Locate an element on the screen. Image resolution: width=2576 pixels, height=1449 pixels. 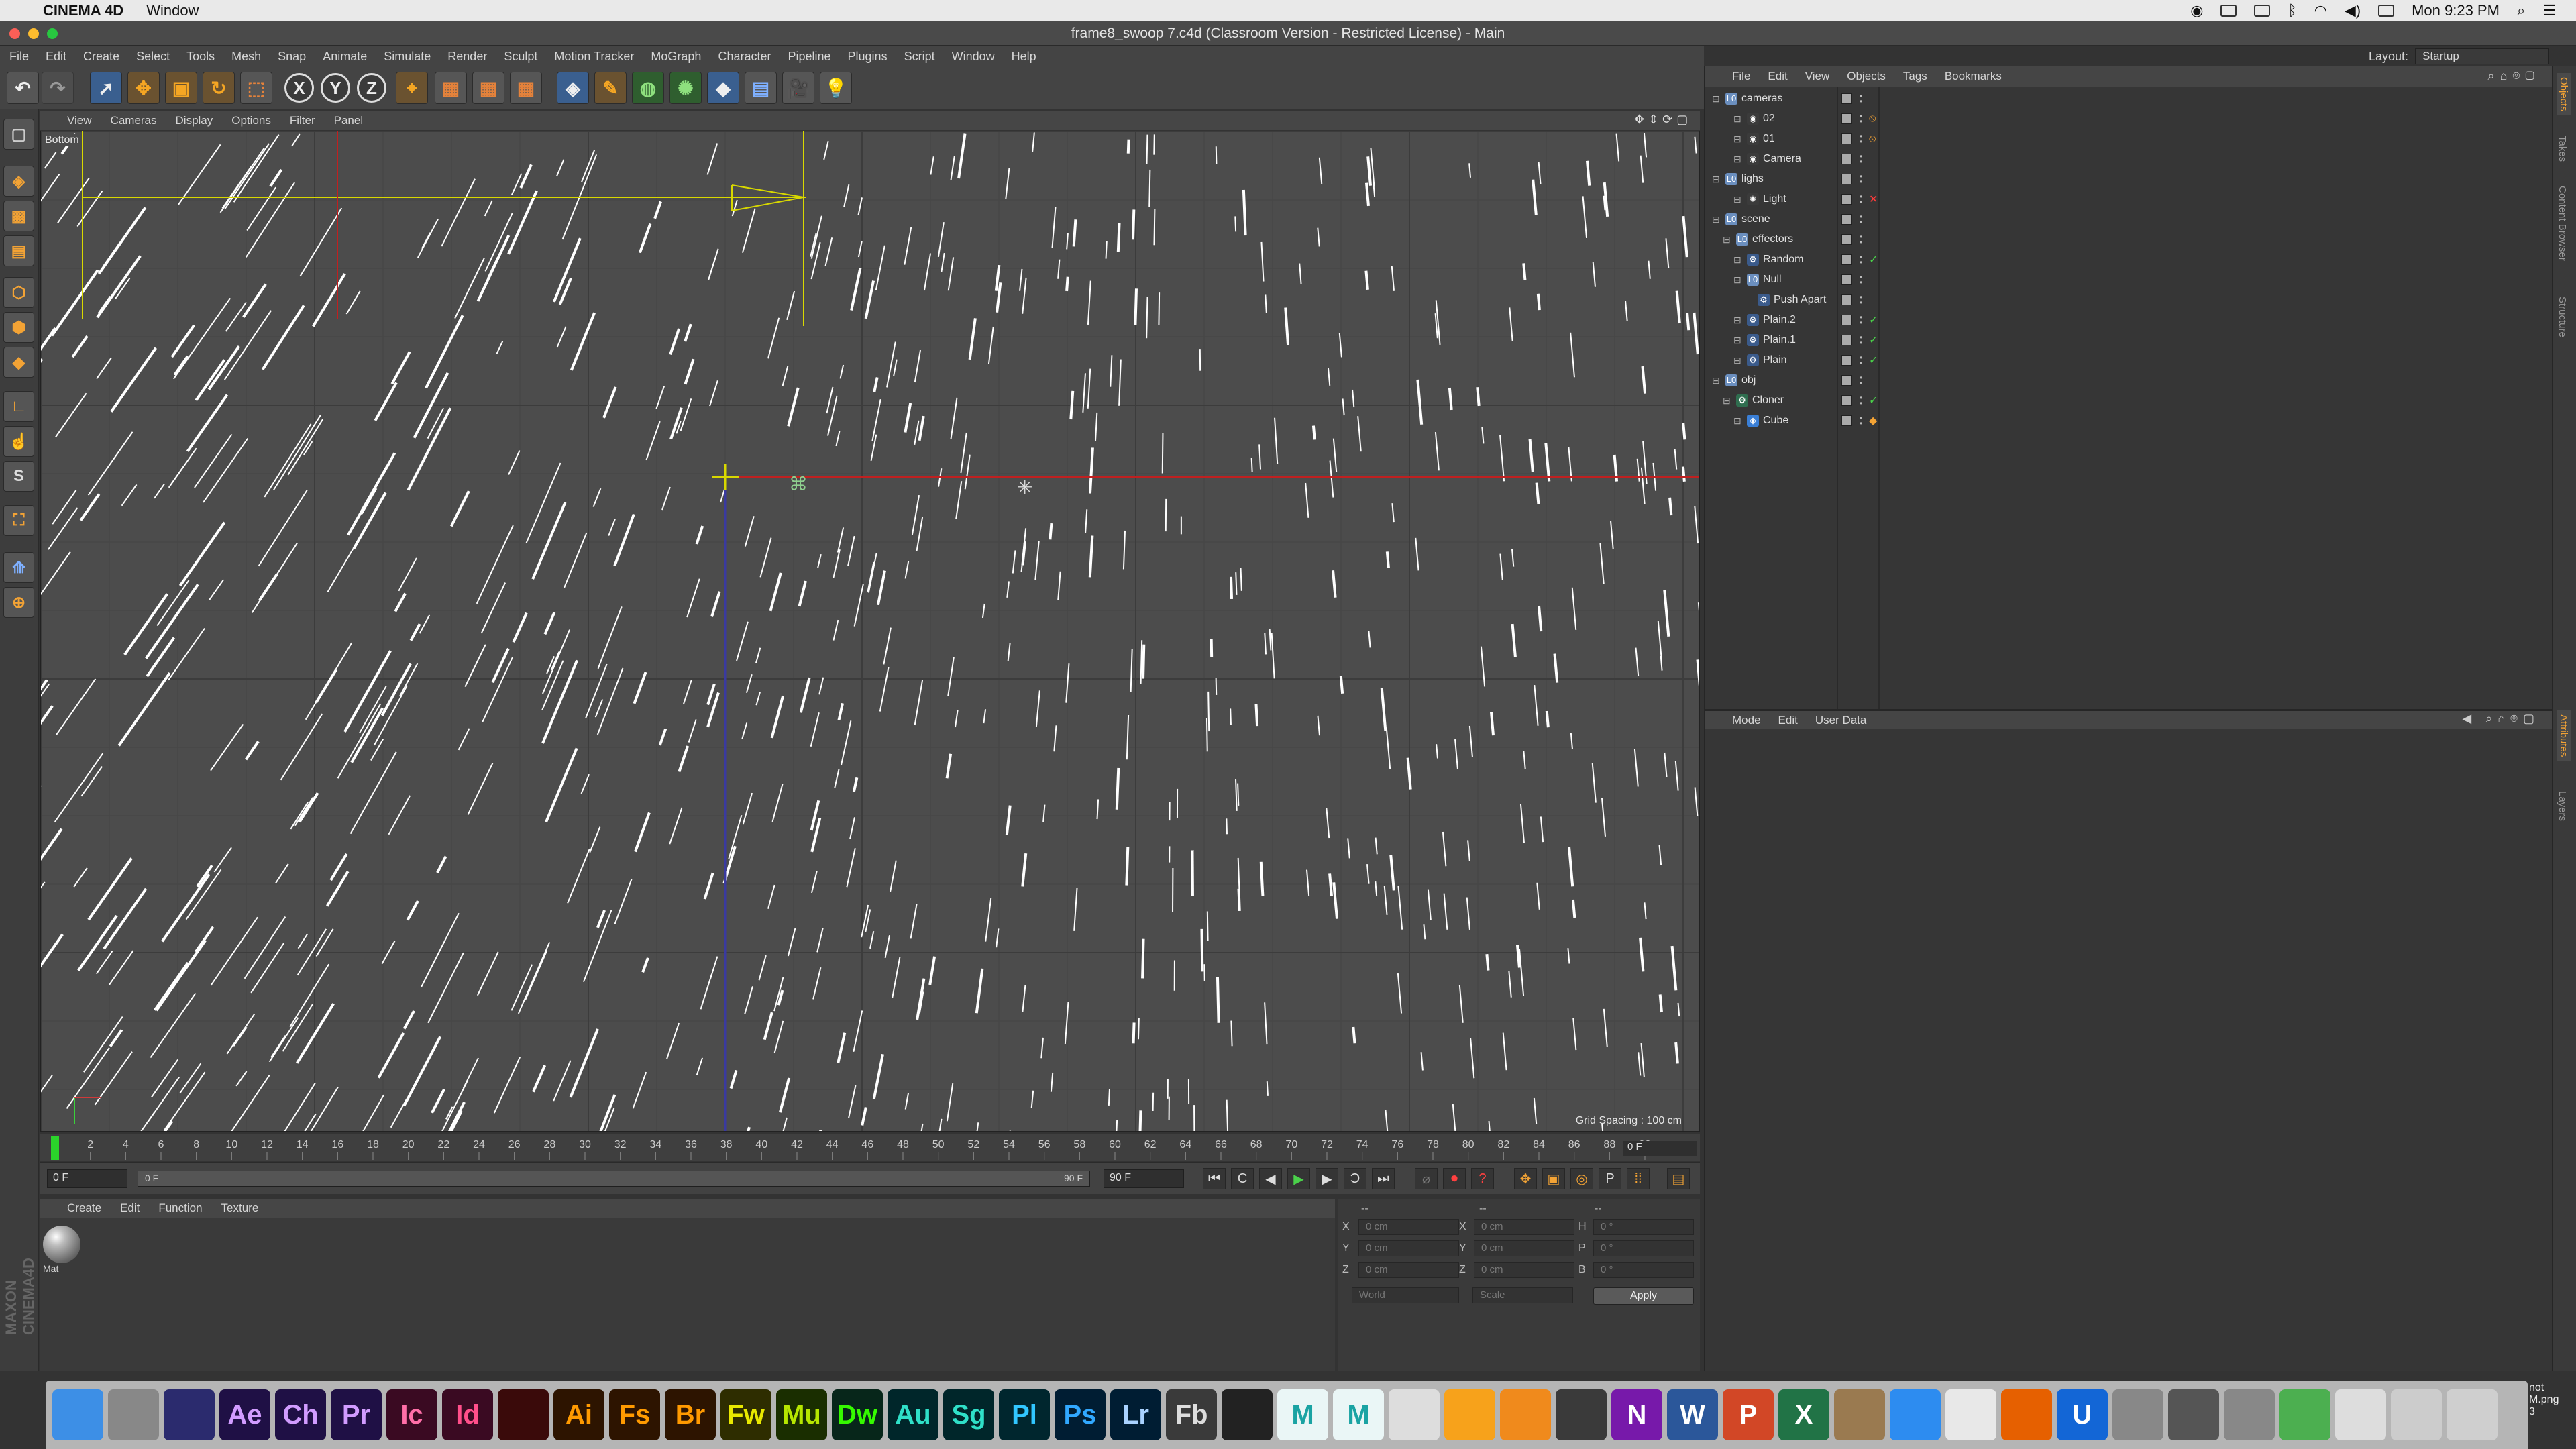
coord-field-b-z: 0 cm is located at coordinates (1524, 1270).